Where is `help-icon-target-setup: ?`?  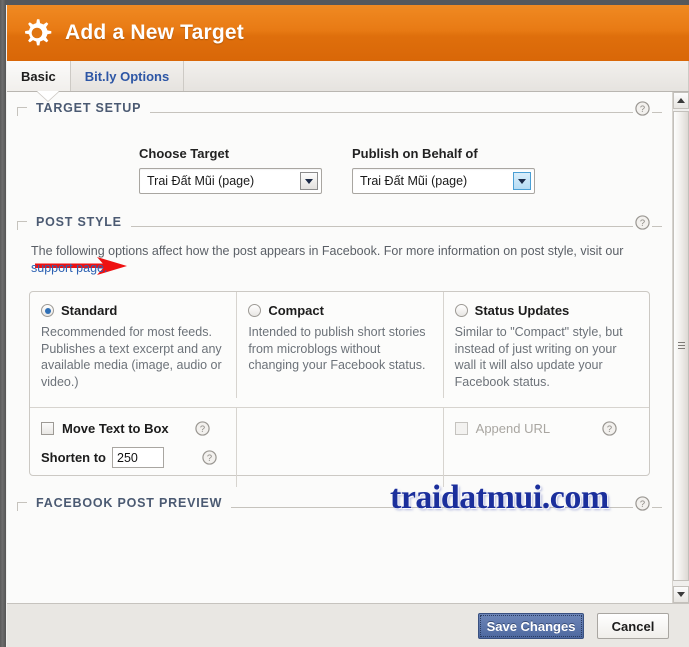 help-icon-target-setup: ? is located at coordinates (642, 108).